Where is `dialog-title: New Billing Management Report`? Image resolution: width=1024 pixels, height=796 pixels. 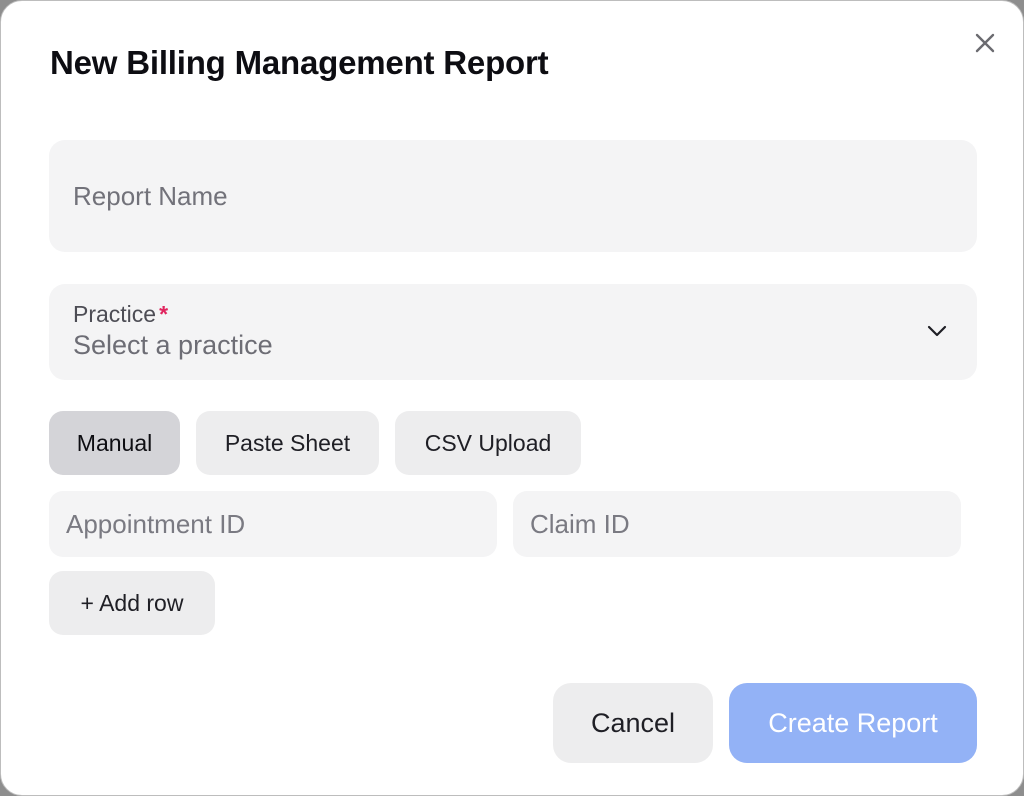
dialog-title: New Billing Management Report is located at coordinates (299, 62).